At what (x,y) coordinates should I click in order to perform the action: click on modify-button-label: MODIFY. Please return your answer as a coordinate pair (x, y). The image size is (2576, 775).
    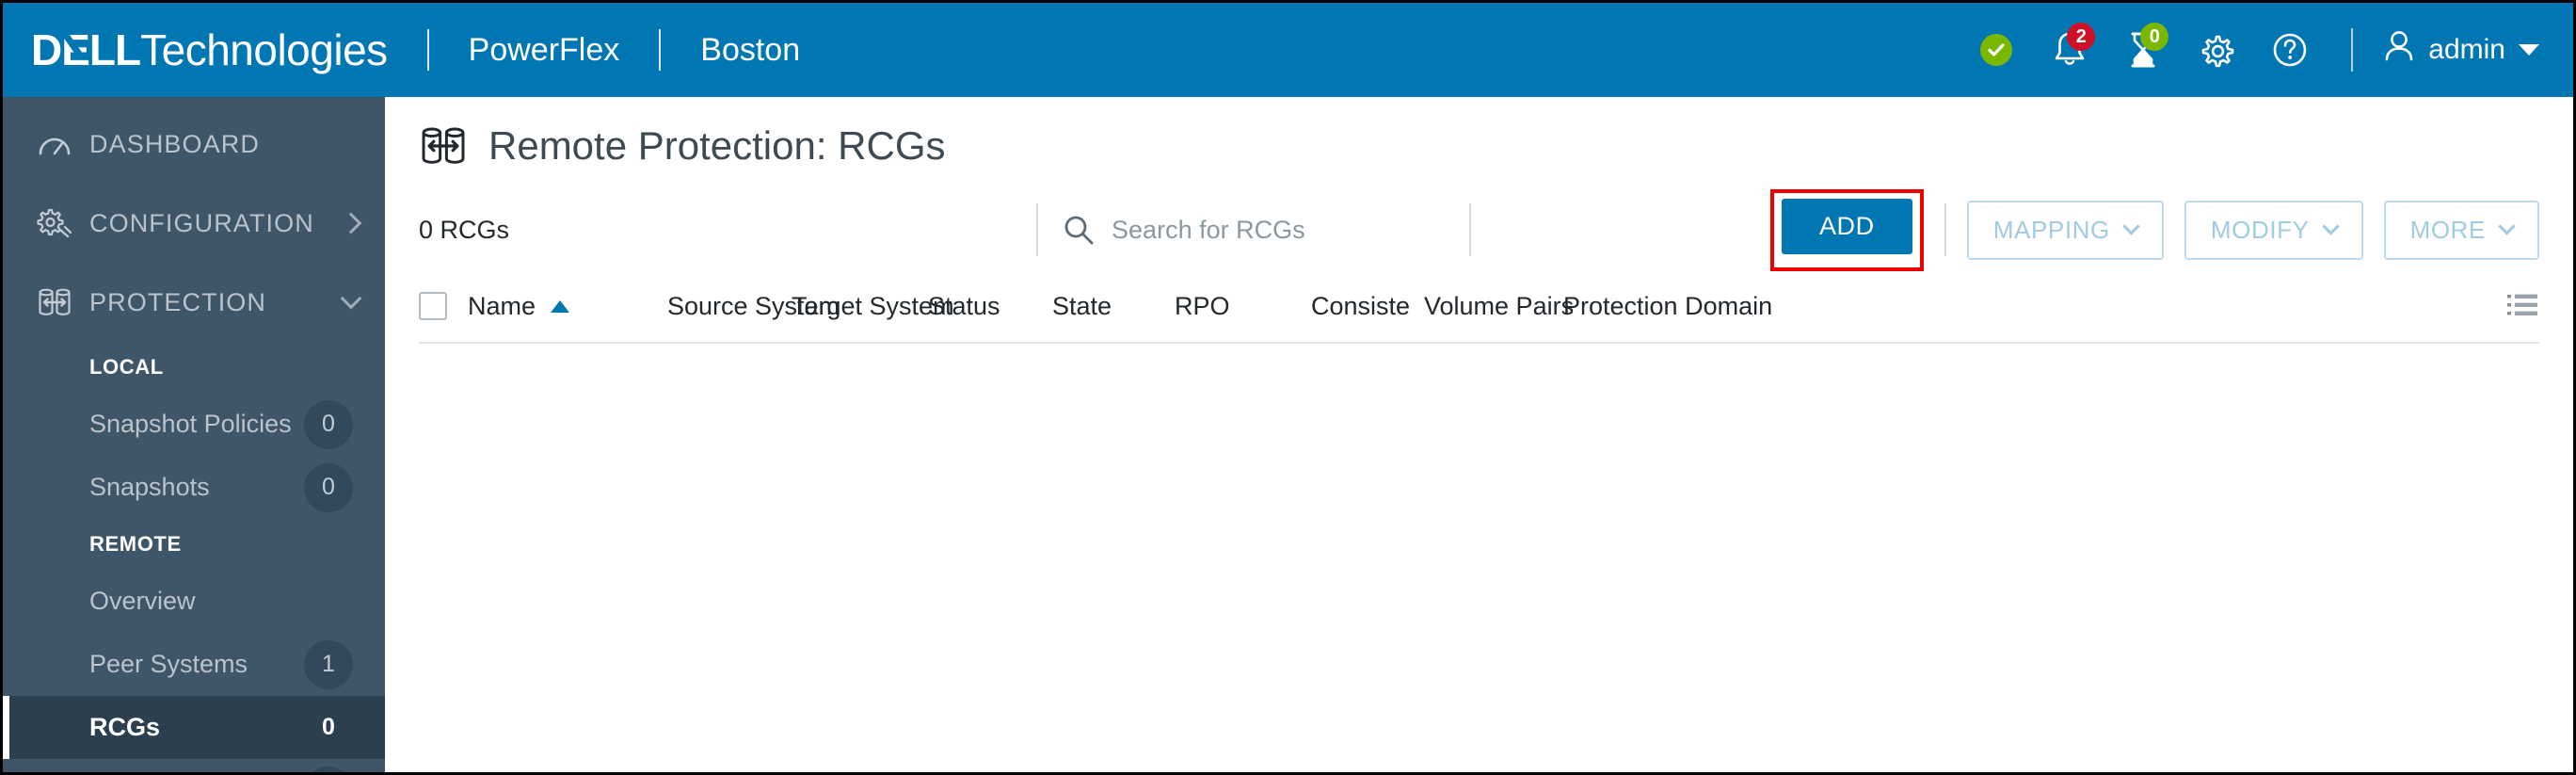
    Looking at the image, I should click on (2260, 229).